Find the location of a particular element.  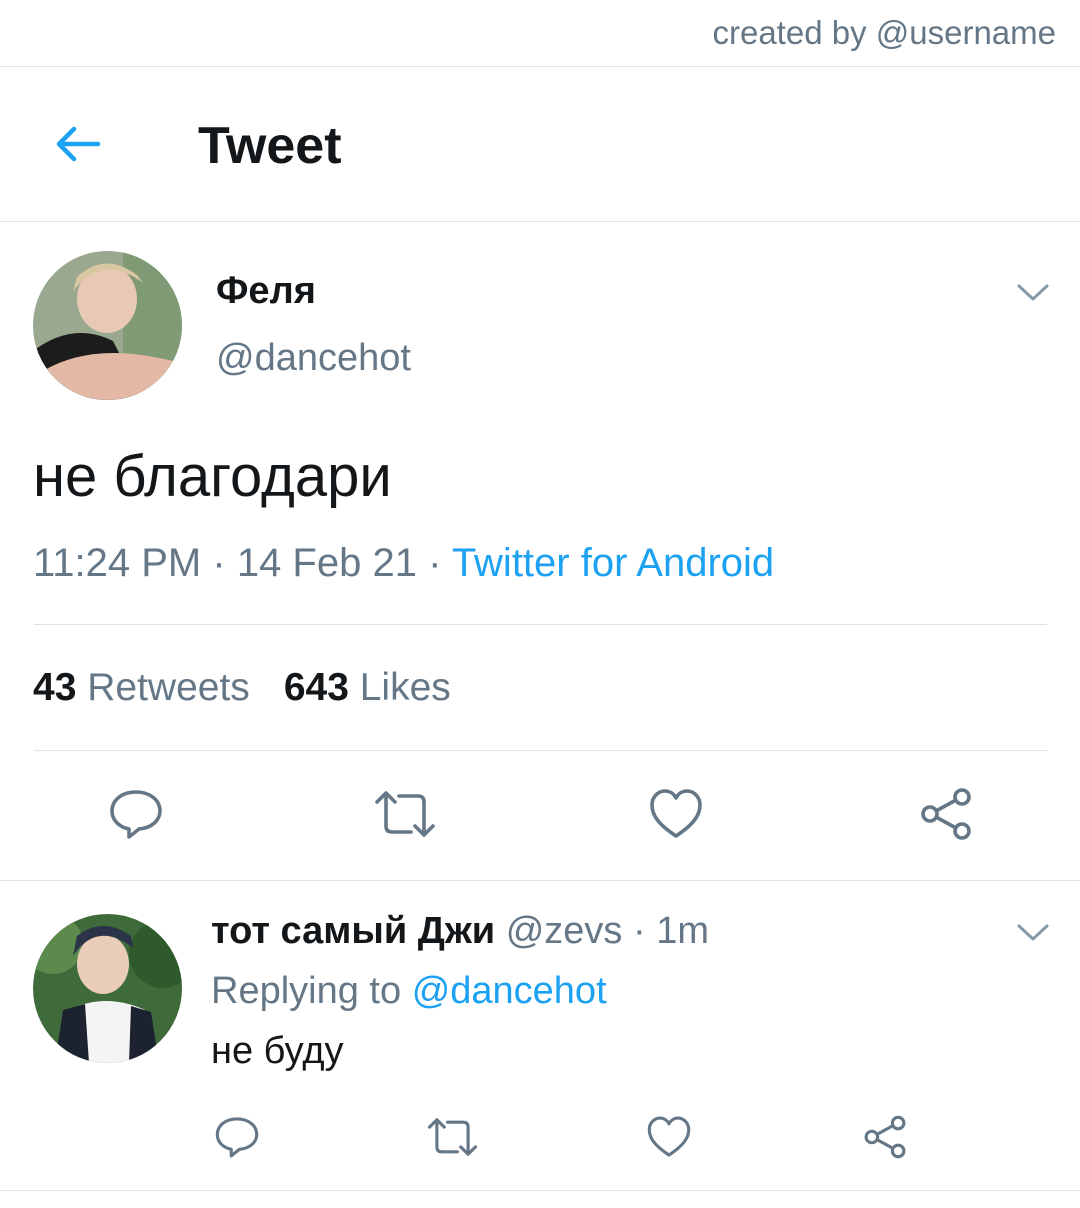

likes-stat: 643 Likes is located at coordinates (367, 687).